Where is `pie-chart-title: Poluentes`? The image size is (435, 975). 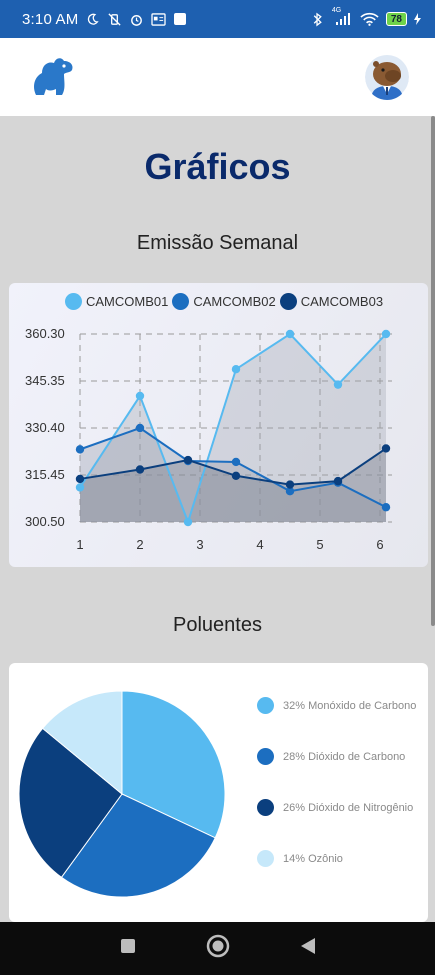 pie-chart-title: Poluentes is located at coordinates (217, 625).